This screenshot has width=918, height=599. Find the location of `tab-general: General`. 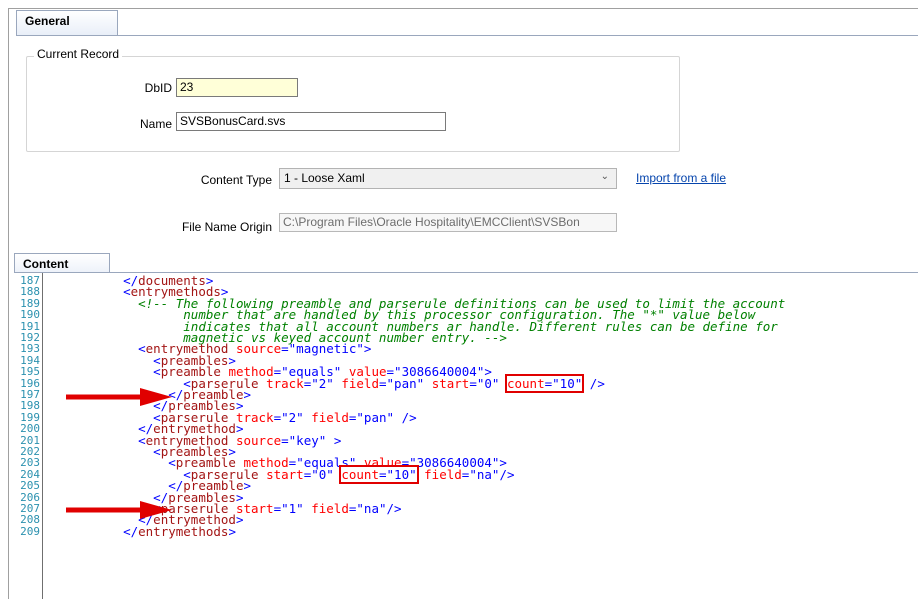

tab-general: General is located at coordinates (67, 23).